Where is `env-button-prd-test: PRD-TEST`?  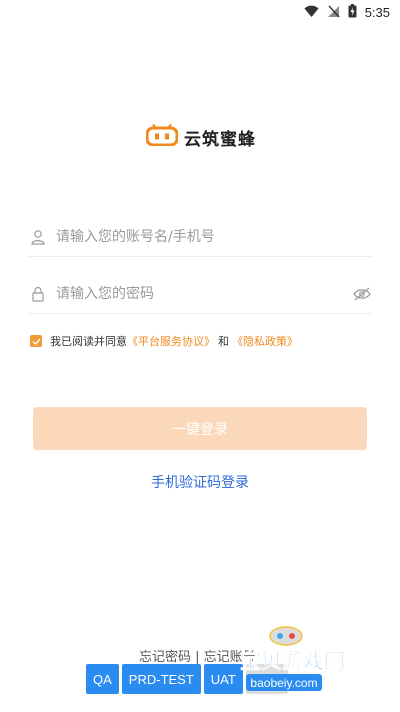
env-button-prd-test: PRD-TEST is located at coordinates (161, 679).